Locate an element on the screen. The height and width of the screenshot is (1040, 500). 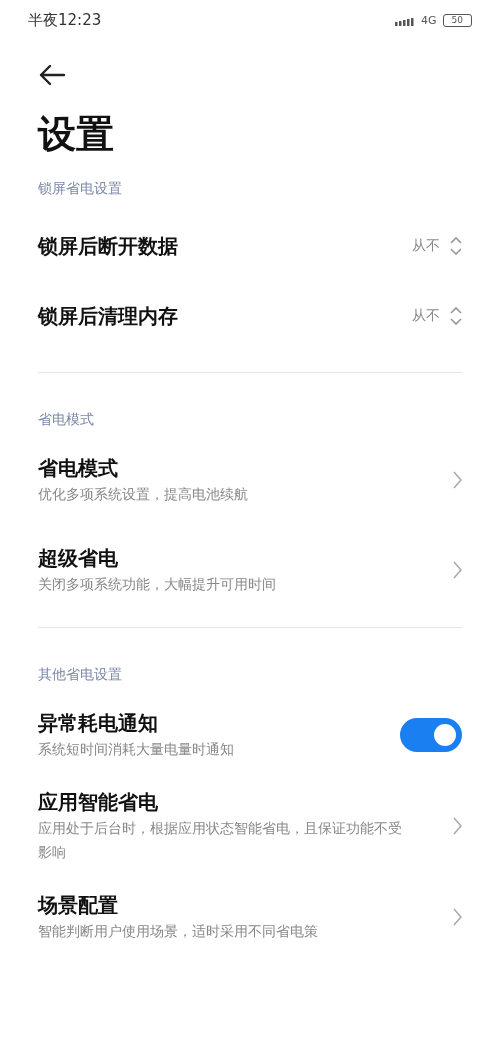
network-type: 4G is located at coordinates (429, 20).